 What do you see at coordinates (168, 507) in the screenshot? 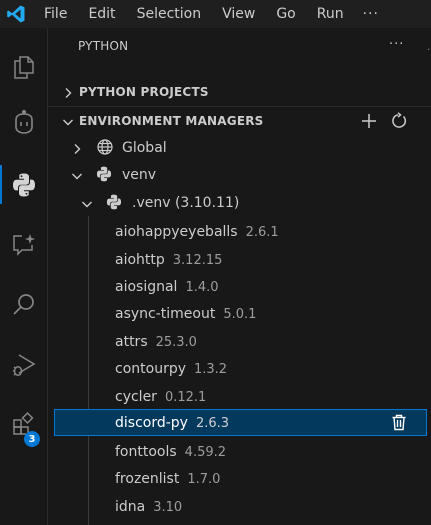
I see `package-version: 3.10` at bounding box center [168, 507].